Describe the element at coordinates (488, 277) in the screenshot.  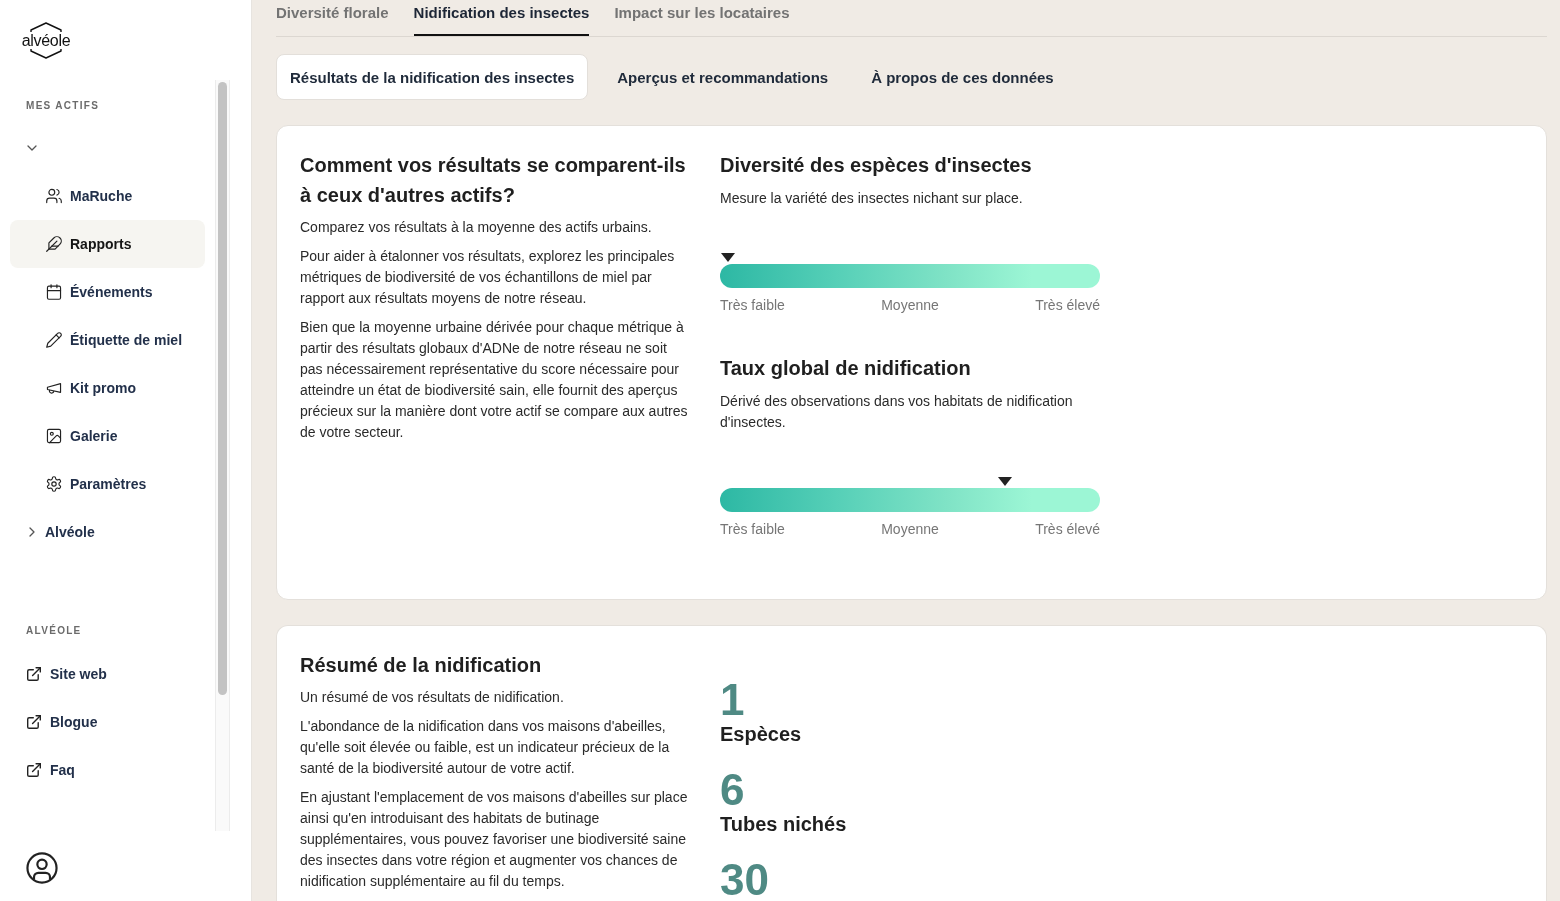
I see `paragraph: Pour aider à étalonner vos résultats, explorez les principales métriques de biodiversité de vos échantillons de miel par rapport aux résultats moyens de notre réseau.` at that location.